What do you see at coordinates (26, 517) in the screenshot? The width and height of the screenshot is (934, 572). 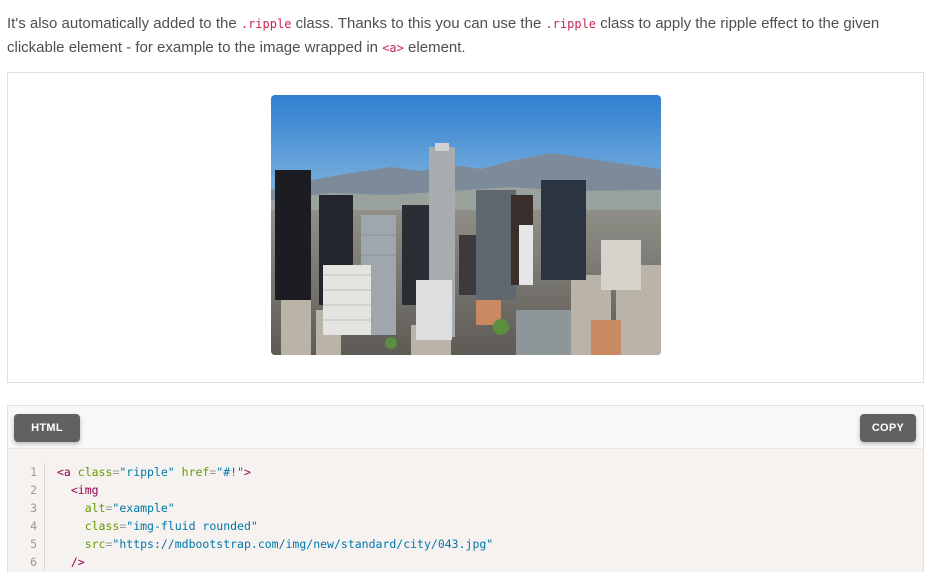 I see `line-number-gutter: 1 2 3 4 5 6` at bounding box center [26, 517].